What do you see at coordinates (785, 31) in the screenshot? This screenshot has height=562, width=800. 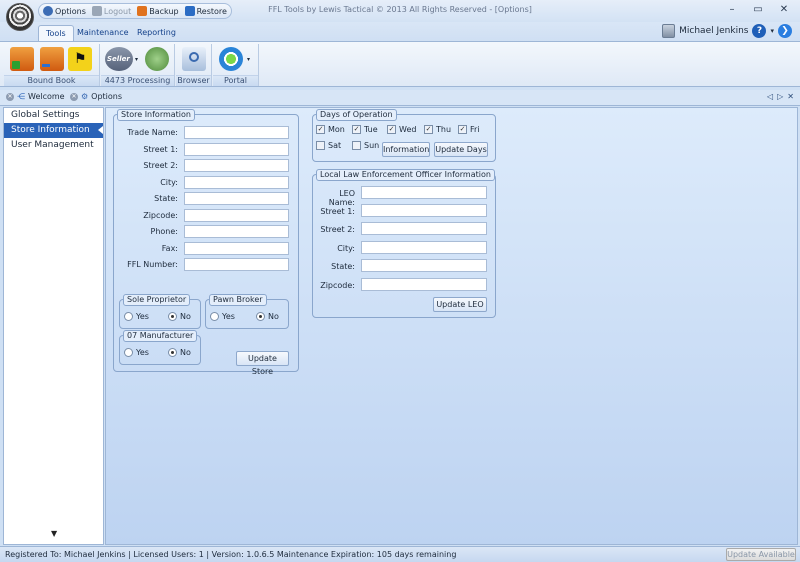 I see `forward-arrow-icon: ❯` at bounding box center [785, 31].